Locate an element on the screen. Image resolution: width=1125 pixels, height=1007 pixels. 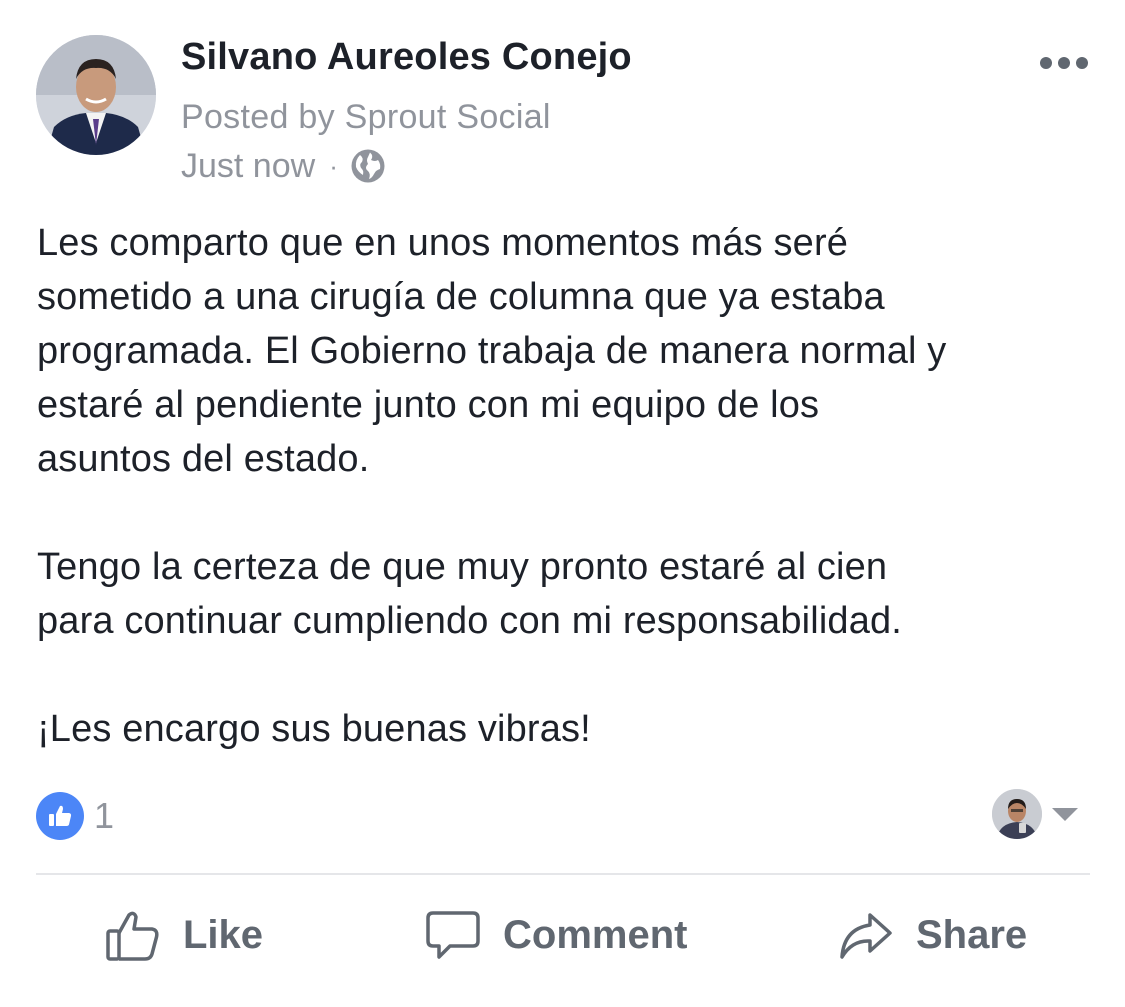
globe-icon is located at coordinates (368, 166).